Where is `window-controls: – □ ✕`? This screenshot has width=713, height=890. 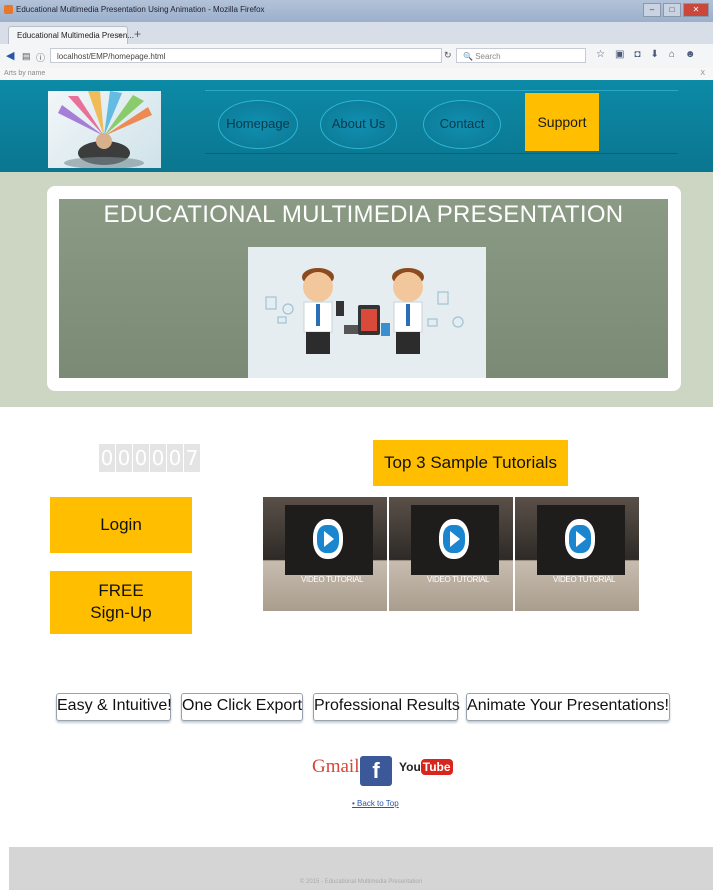
window-controls: – □ ✕ is located at coordinates (676, 10).